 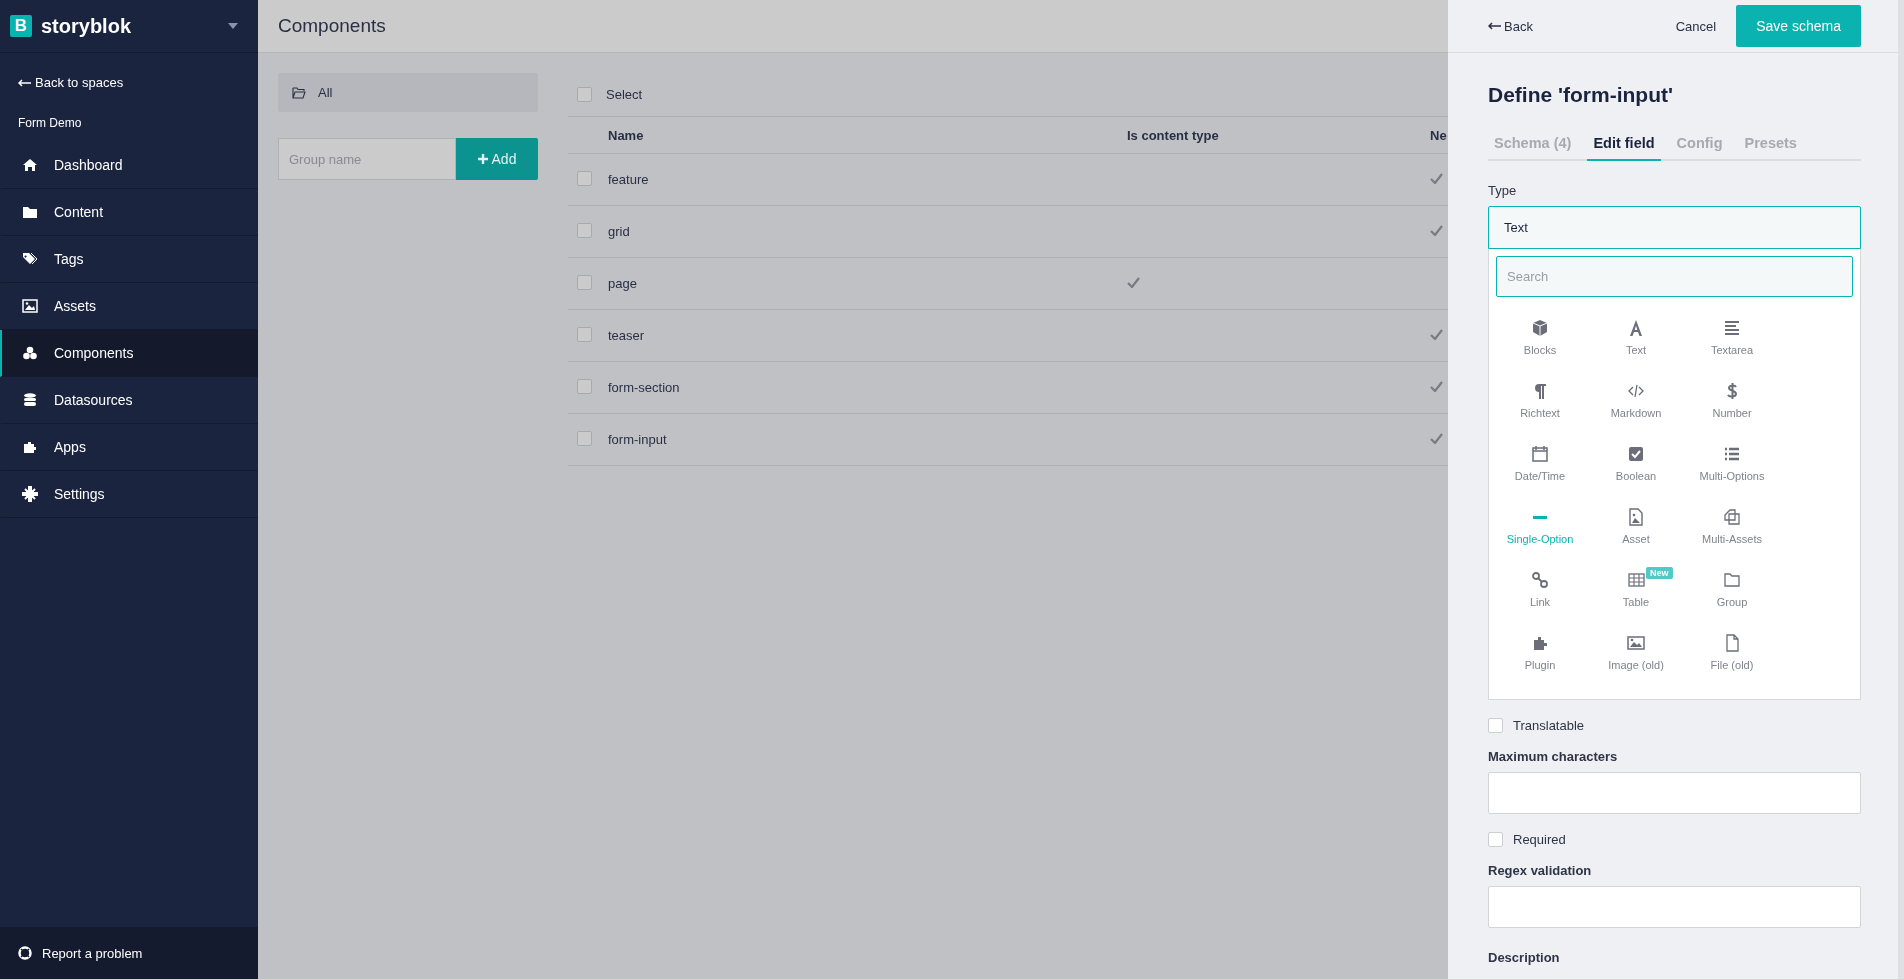 I want to click on back-link: Back, so click(x=1518, y=26).